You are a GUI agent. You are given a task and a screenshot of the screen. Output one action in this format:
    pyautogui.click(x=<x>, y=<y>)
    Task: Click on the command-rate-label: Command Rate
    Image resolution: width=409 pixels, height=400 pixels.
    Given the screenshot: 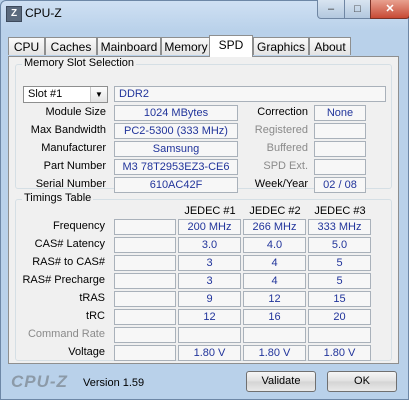 What is the action you would take?
    pyautogui.click(x=66, y=334)
    